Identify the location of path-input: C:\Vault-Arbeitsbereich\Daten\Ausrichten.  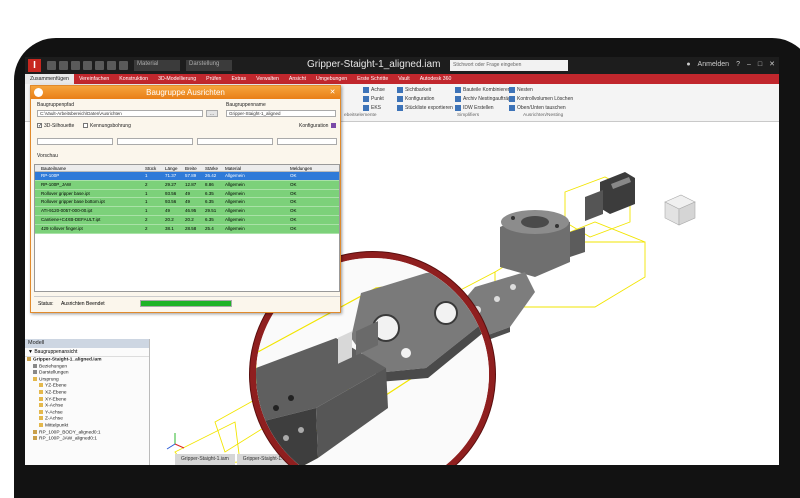
(120, 113).